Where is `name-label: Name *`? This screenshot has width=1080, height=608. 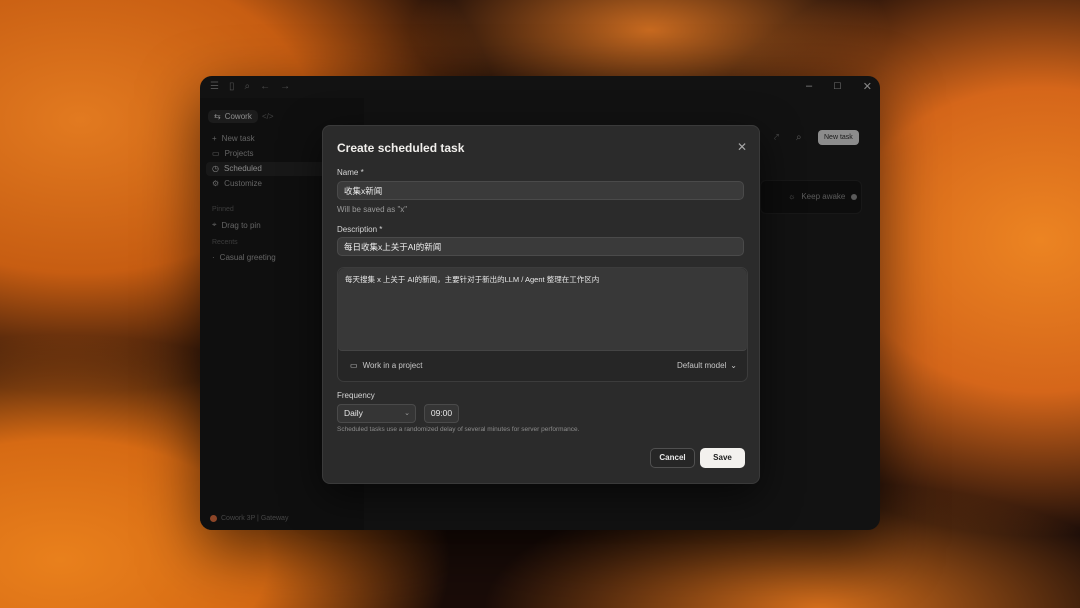
name-label: Name * is located at coordinates (350, 172).